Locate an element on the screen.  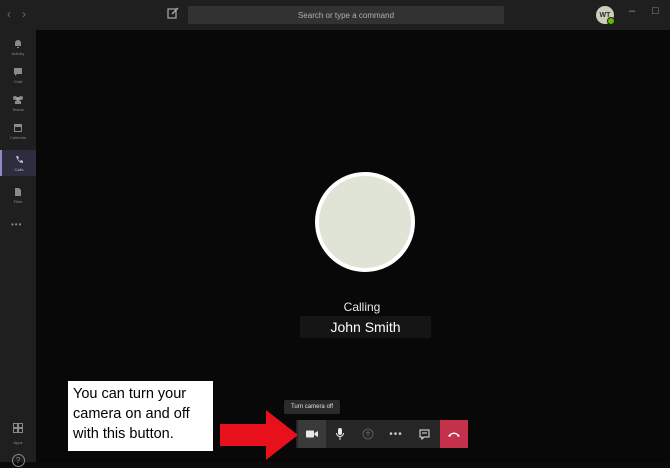
rail-label: Files is located at coordinates (18, 201).